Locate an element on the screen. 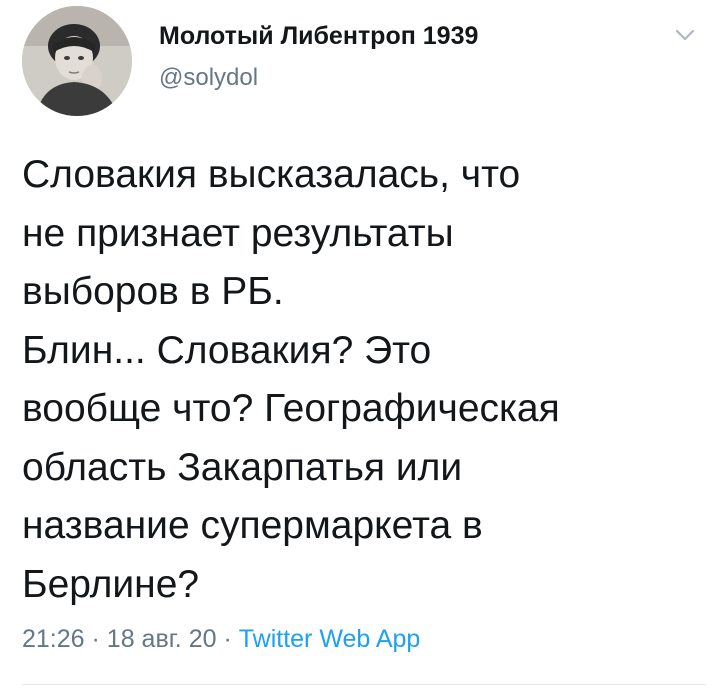  tweet-metadata: 21:26 · 18 авг. 20 · Twitter Web App is located at coordinates (221, 639).